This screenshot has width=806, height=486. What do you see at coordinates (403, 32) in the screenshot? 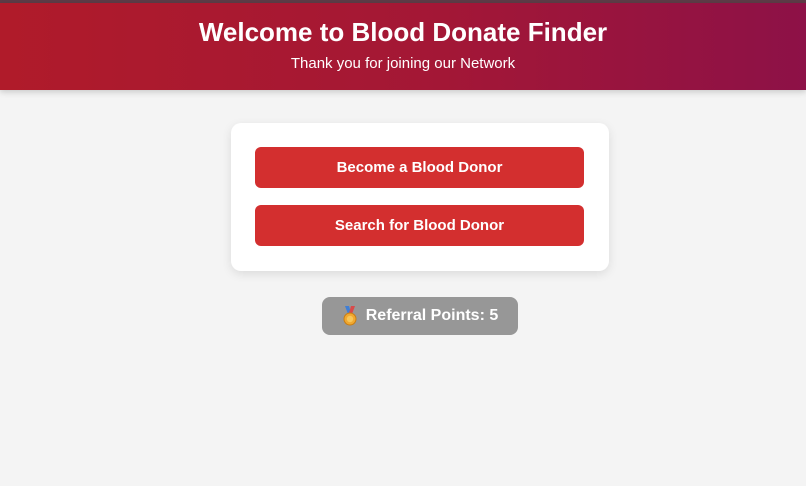
I see `page-title: Welcome to Blood Donate Finder` at bounding box center [403, 32].